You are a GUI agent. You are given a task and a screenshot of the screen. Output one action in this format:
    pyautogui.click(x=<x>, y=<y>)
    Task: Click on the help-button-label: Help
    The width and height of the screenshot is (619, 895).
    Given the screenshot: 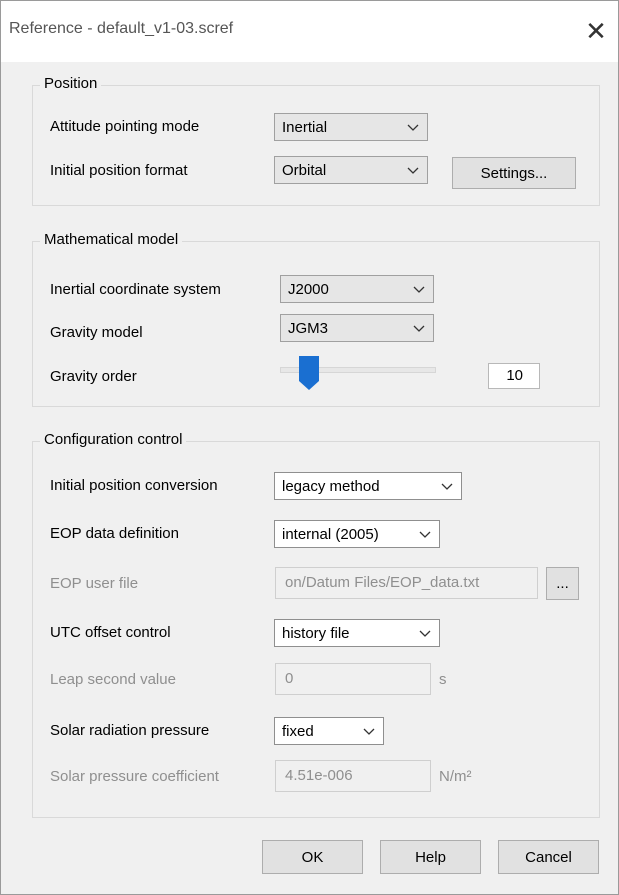 What is the action you would take?
    pyautogui.click(x=430, y=857)
    